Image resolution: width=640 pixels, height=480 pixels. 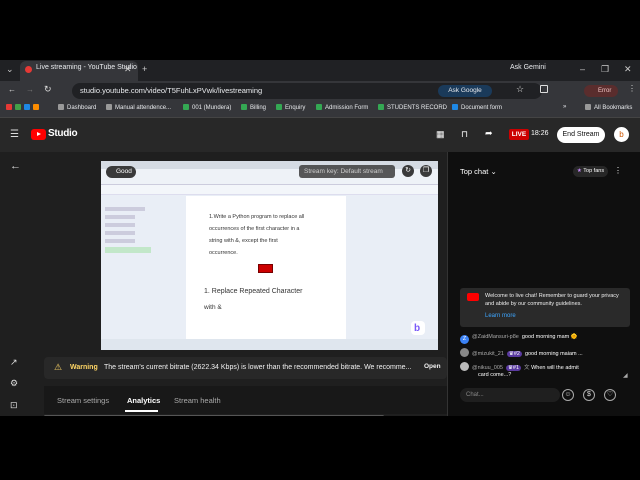 I want to click on end-stream-button: End Stream, so click(x=581, y=135).